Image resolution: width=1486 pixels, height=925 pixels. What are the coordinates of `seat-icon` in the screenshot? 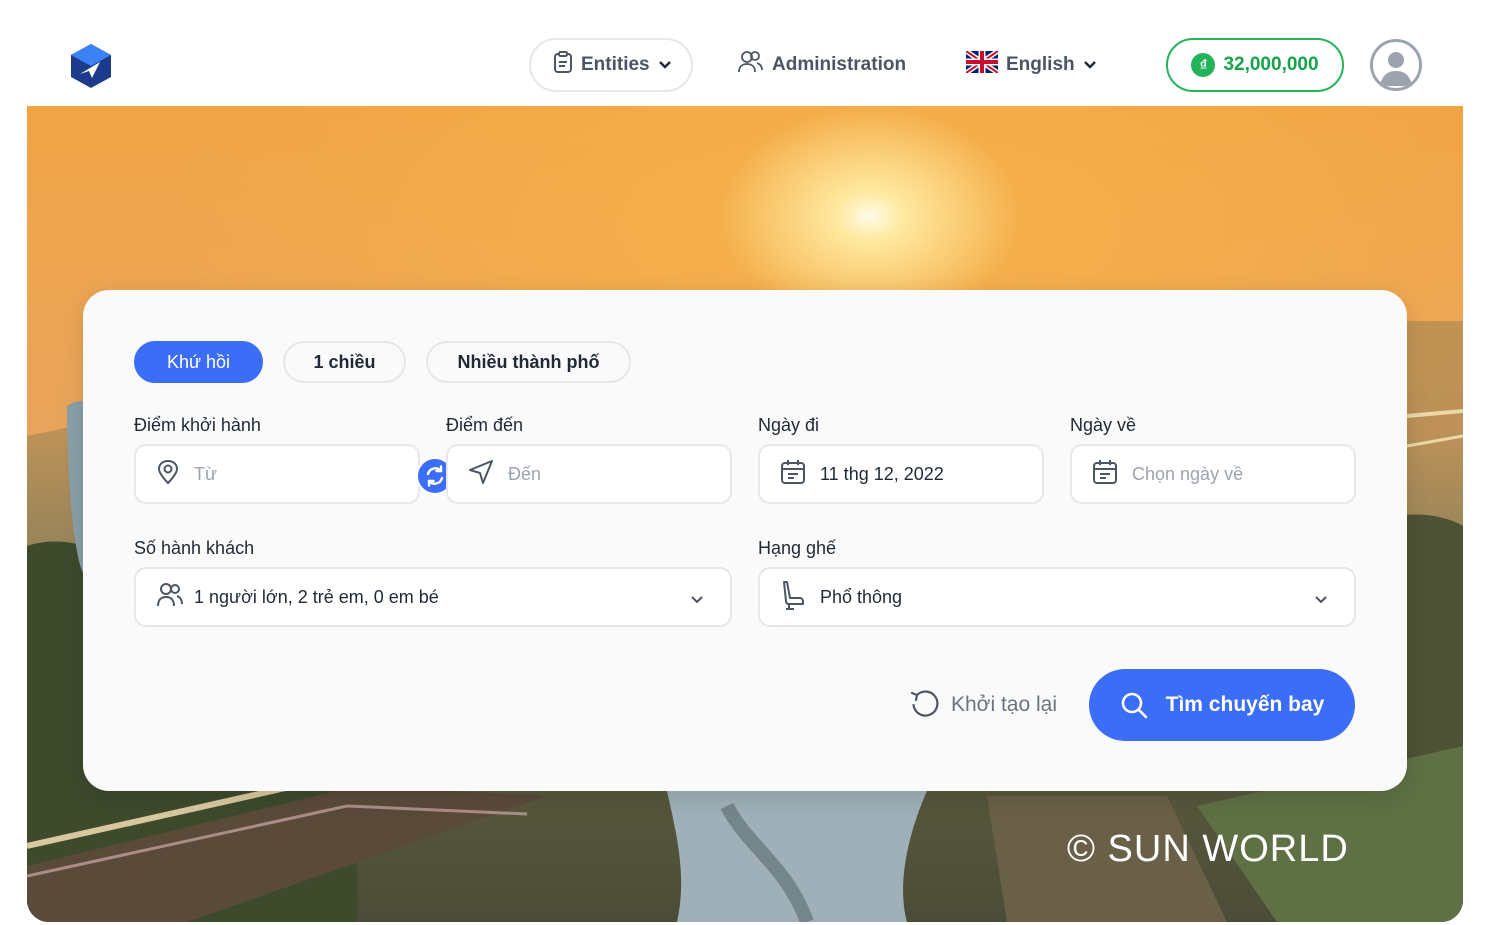 It's located at (793, 597).